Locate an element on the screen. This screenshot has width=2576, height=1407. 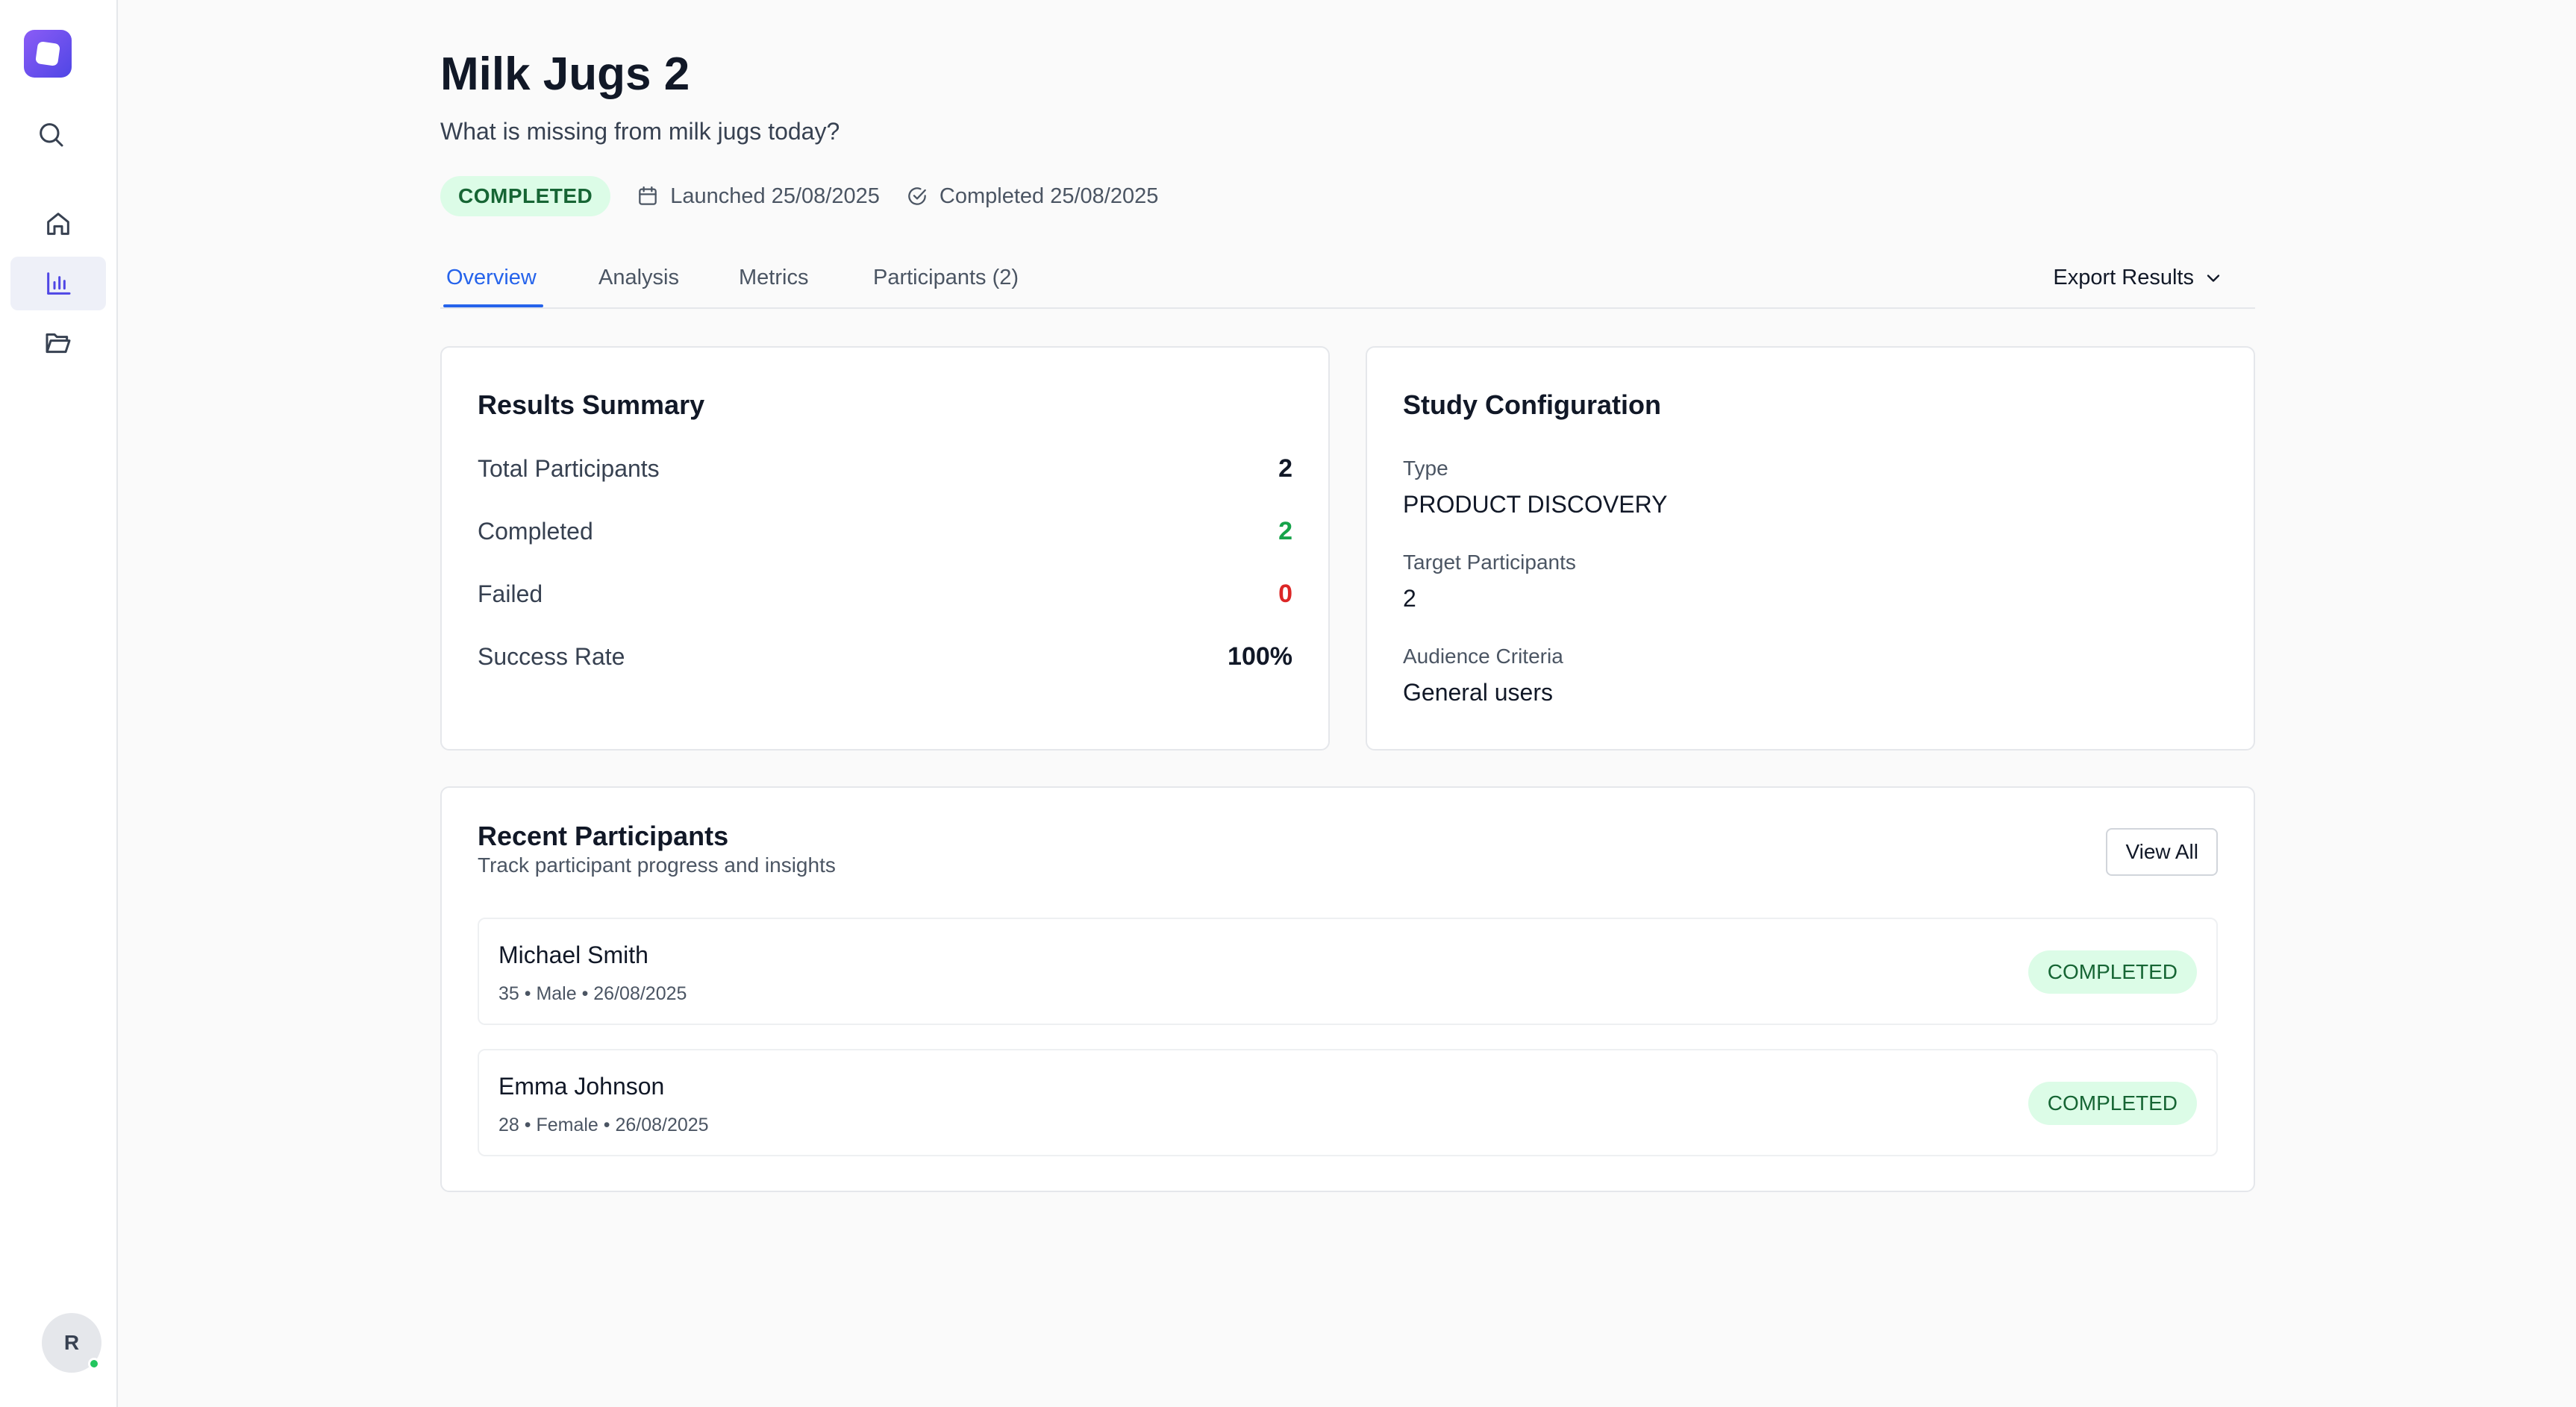
completed-date: Completed 25/08/2025 is located at coordinates (1031, 196).